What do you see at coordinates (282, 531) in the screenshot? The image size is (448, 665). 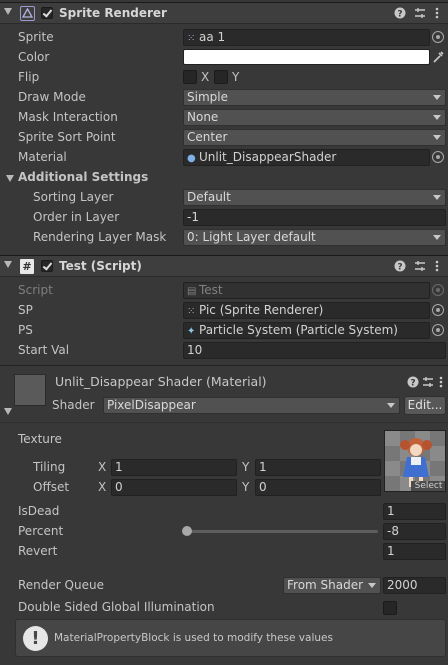 I see `percent-slider-track` at bounding box center [282, 531].